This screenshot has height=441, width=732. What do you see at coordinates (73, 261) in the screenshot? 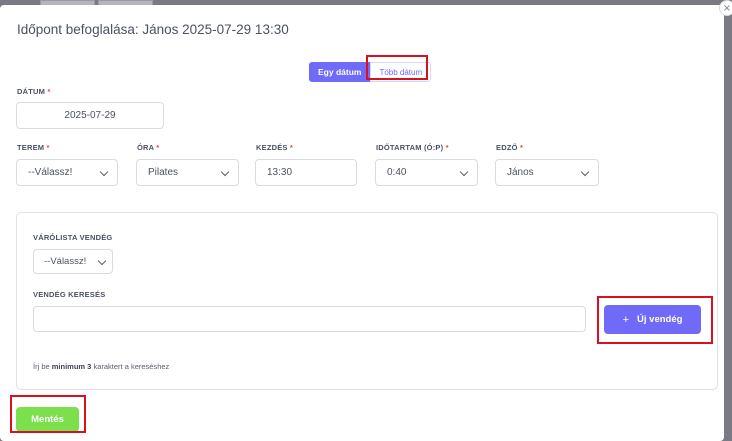
I see `waitlist-guest-select: --Válassz!` at bounding box center [73, 261].